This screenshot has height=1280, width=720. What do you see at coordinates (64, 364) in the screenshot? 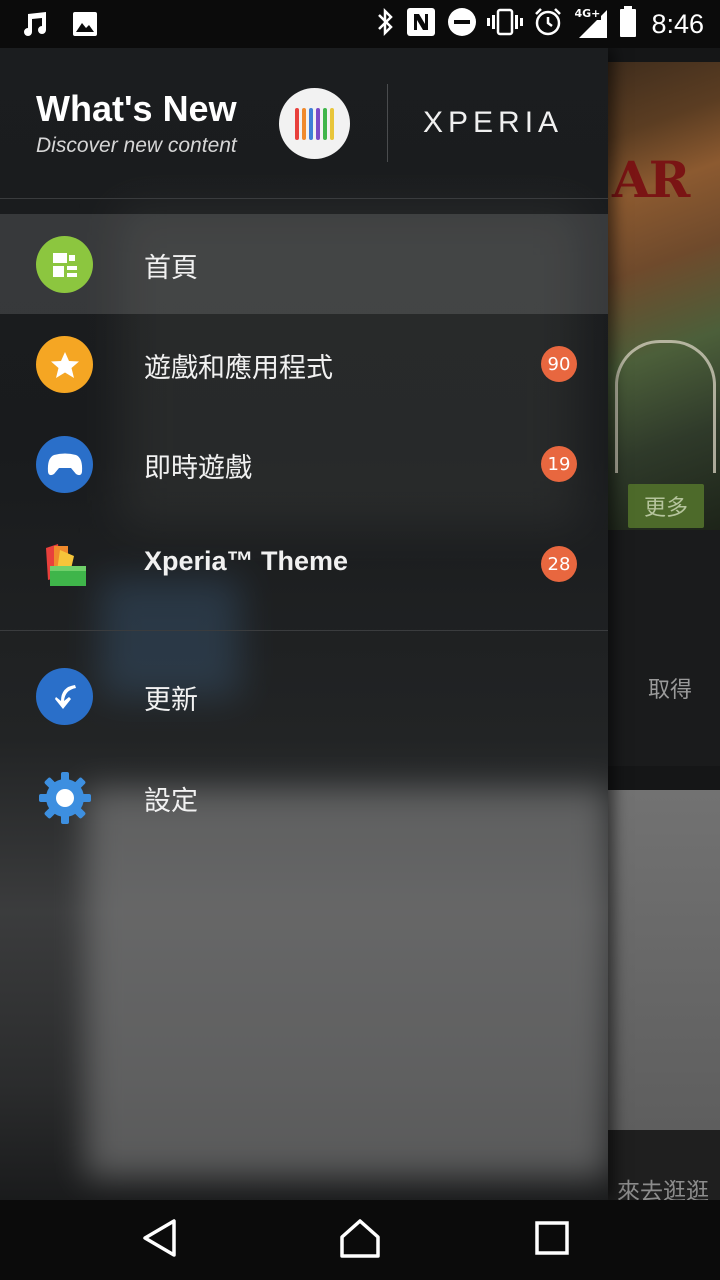
I see `star-icon` at bounding box center [64, 364].